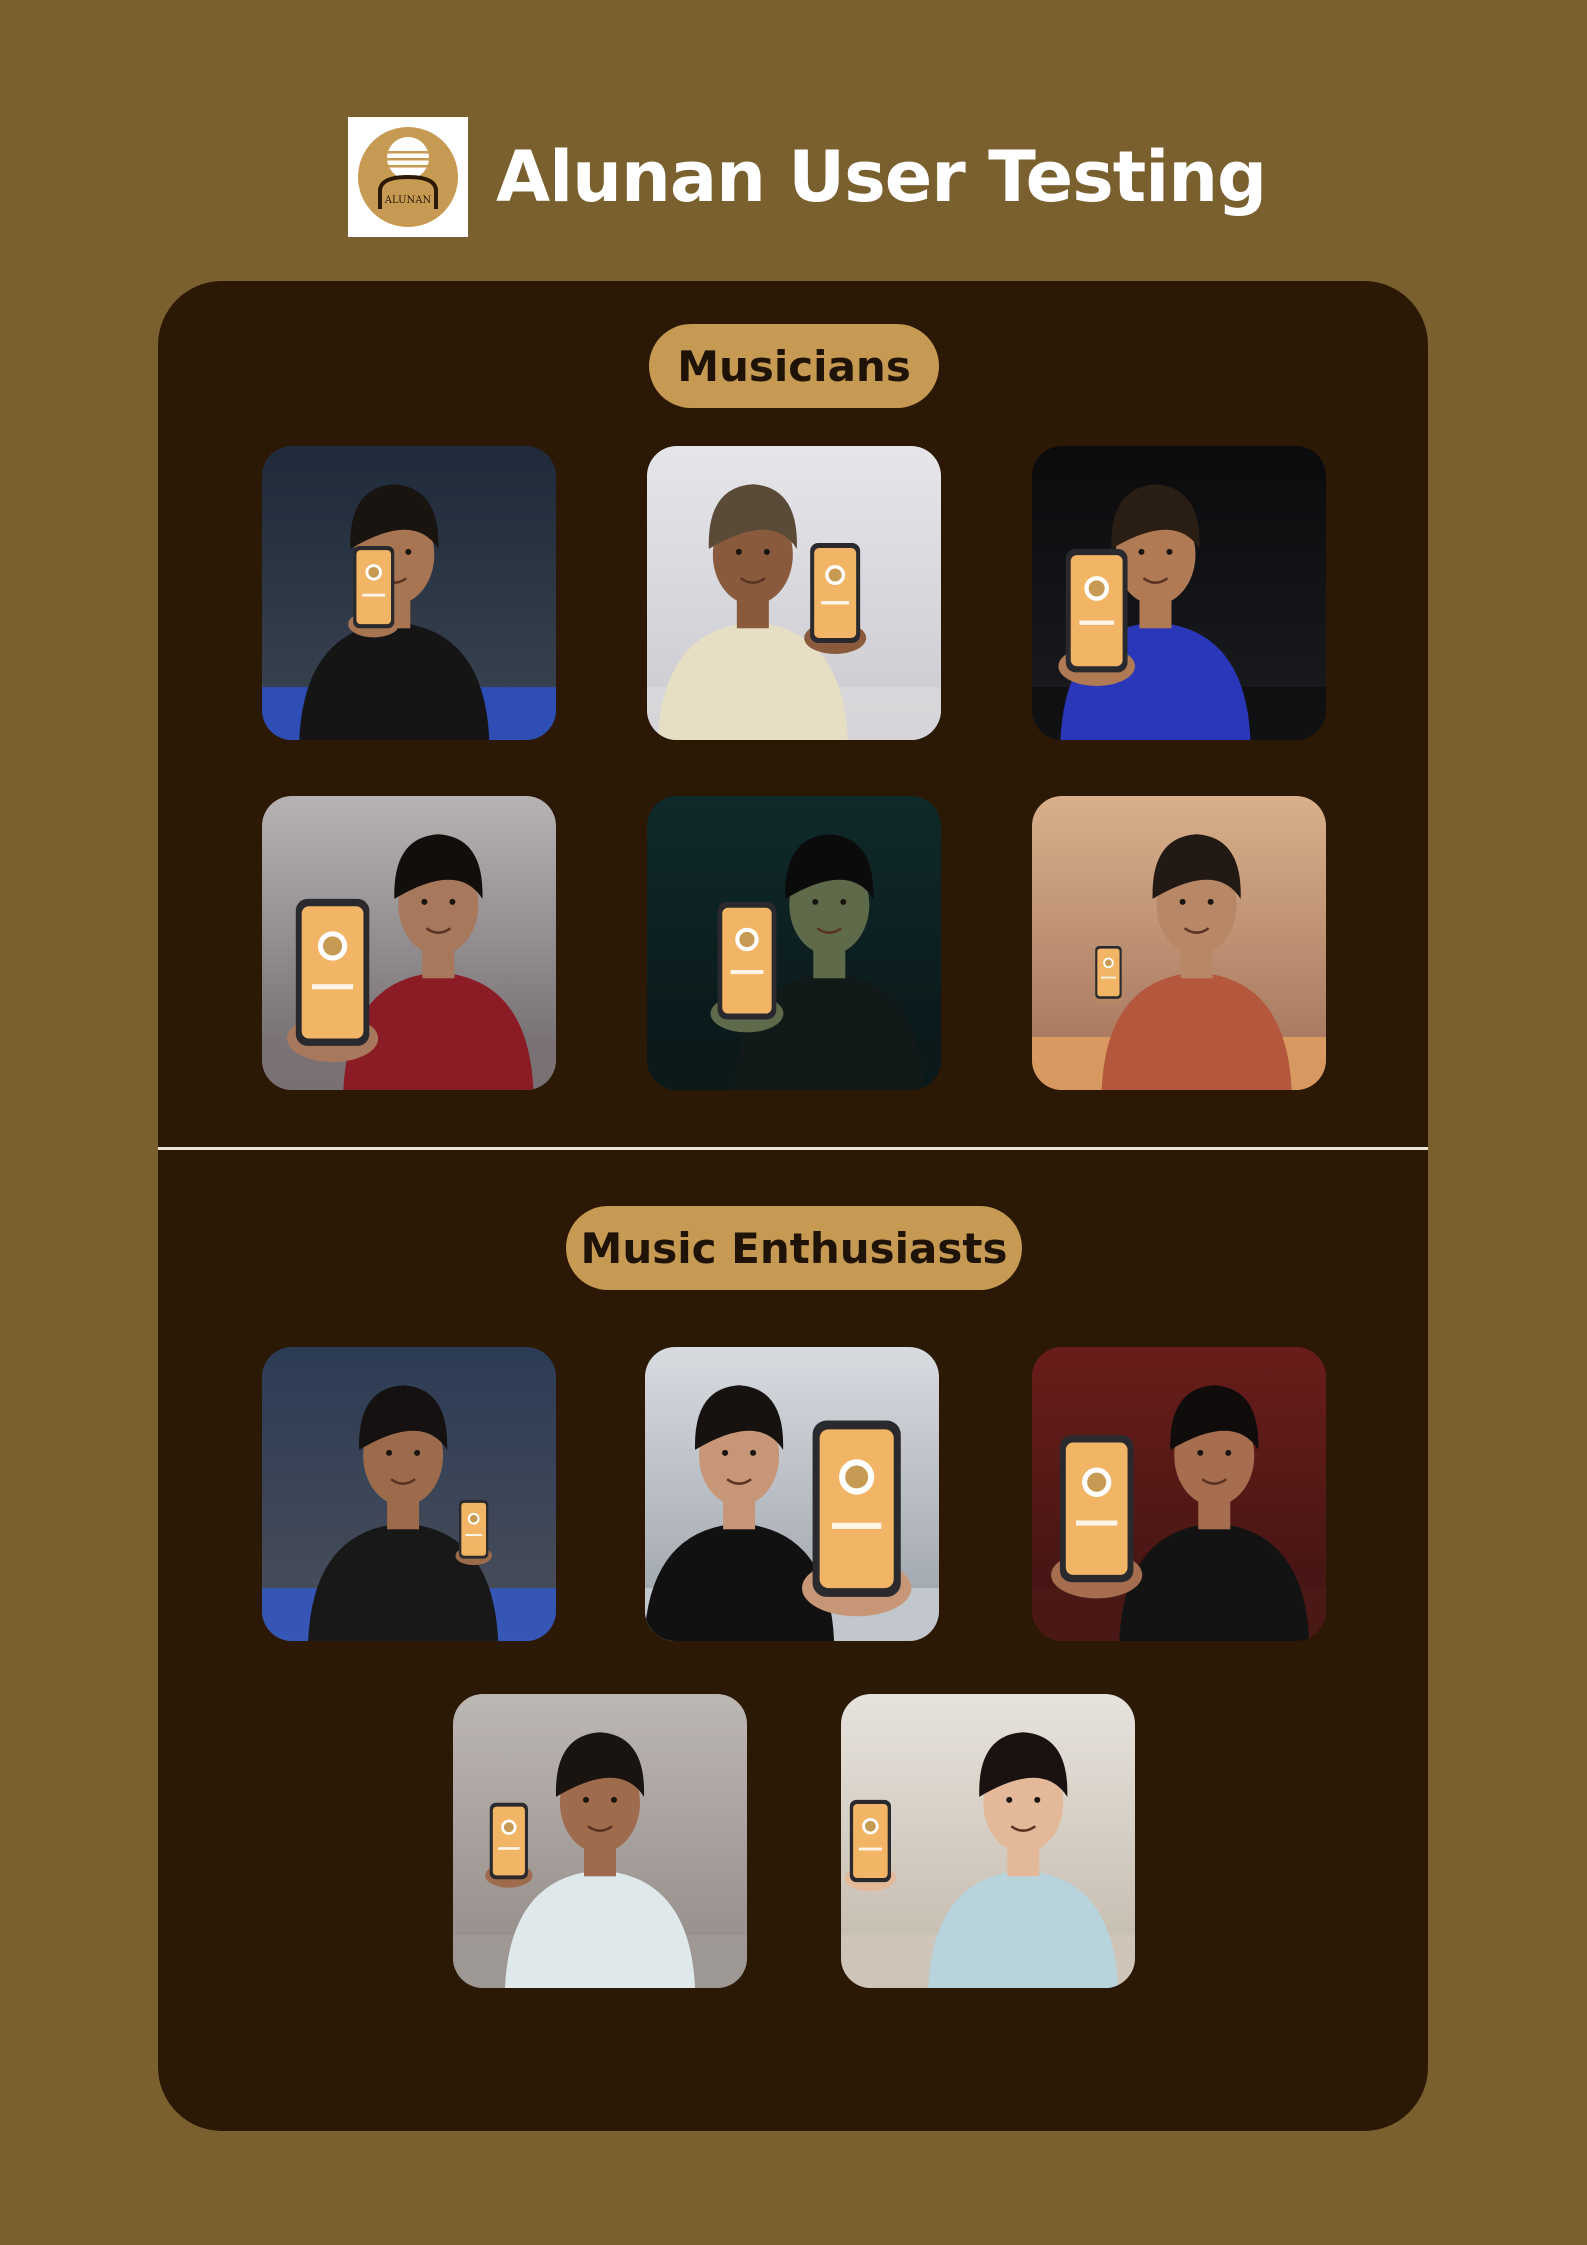  What do you see at coordinates (408, 200) in the screenshot?
I see `logo-text: ALUNAN` at bounding box center [408, 200].